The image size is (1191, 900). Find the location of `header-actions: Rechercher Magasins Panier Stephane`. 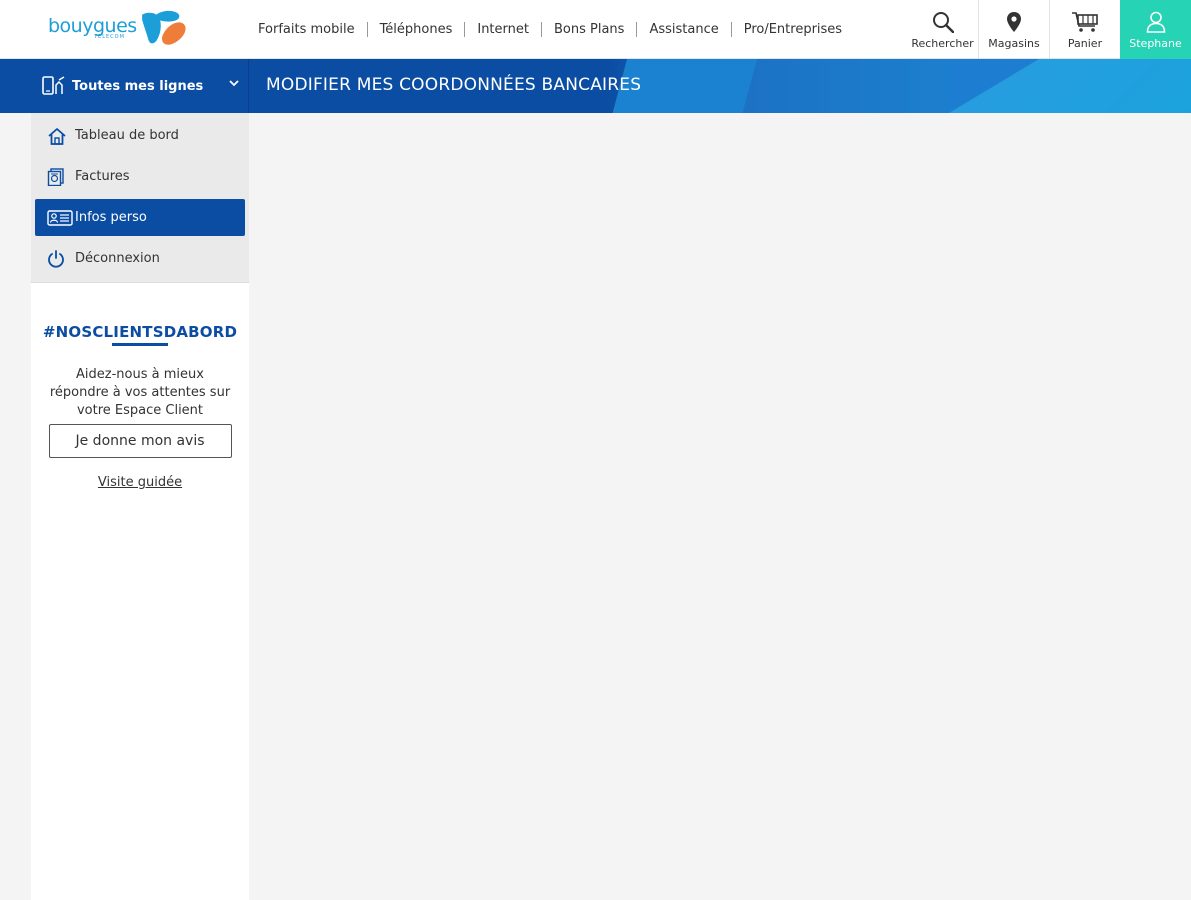

header-actions: Rechercher Magasins Panier Stephane is located at coordinates (1049, 29).